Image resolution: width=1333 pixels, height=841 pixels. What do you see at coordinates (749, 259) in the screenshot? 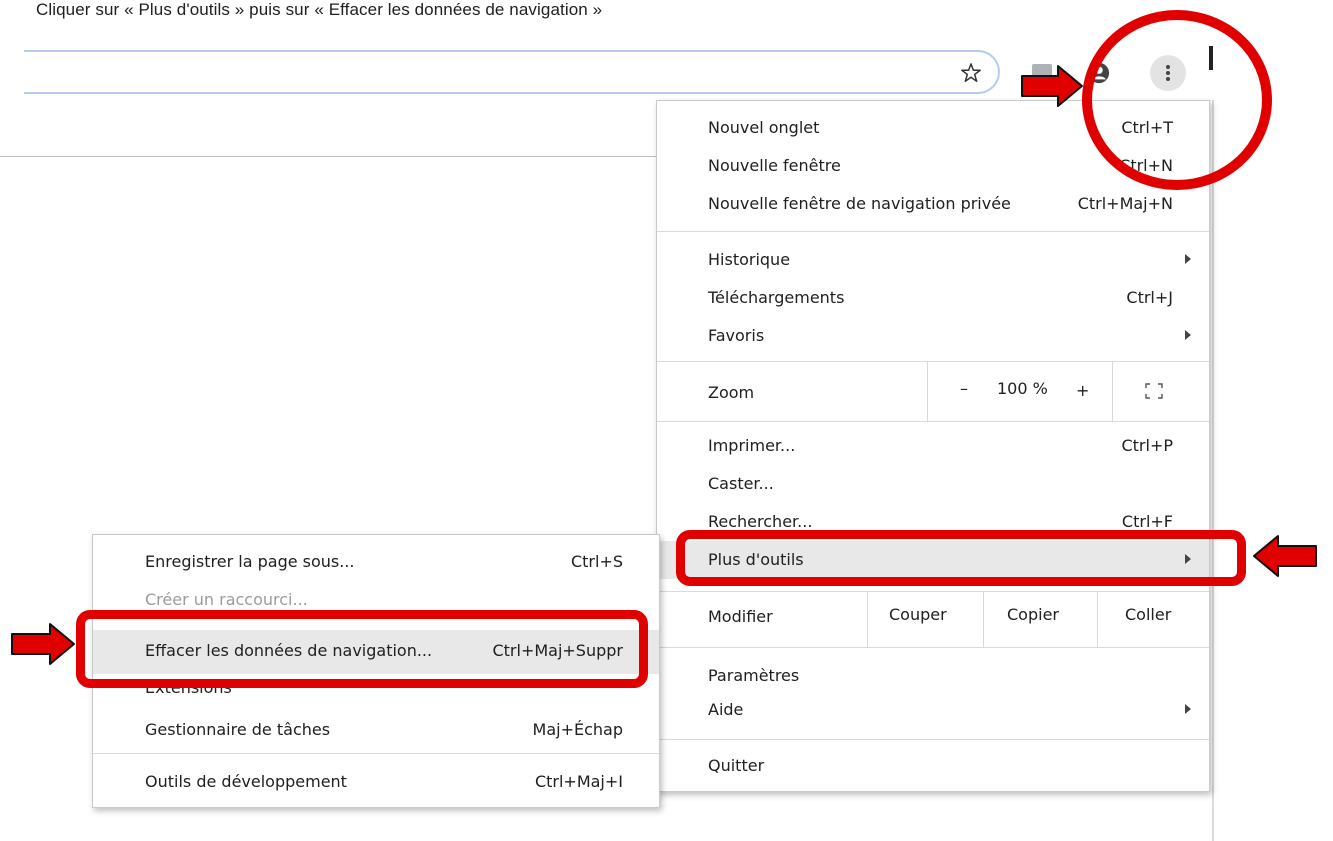
I see `menu-item-label: Historique` at bounding box center [749, 259].